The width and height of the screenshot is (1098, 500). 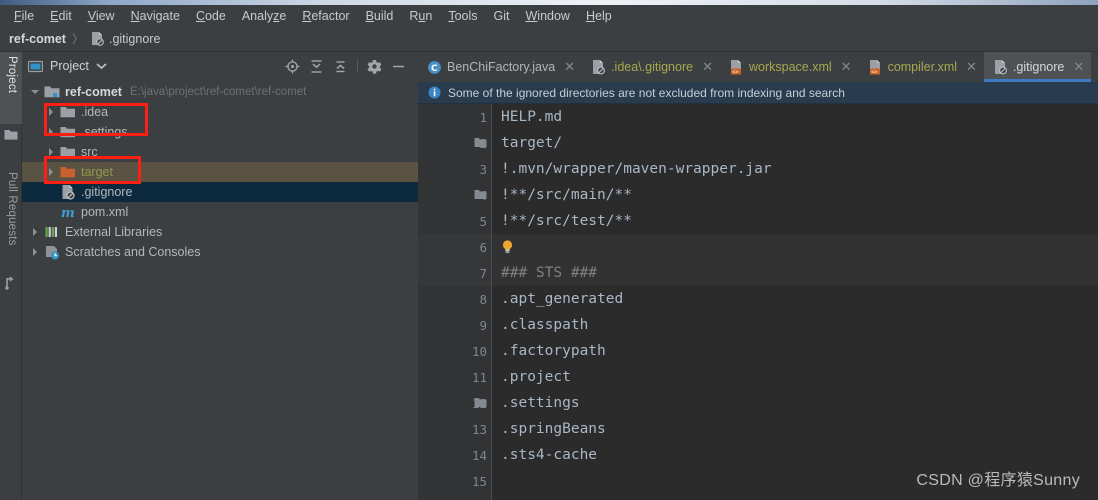 I want to click on code-line-1: HELP.md, so click(x=795, y=117).